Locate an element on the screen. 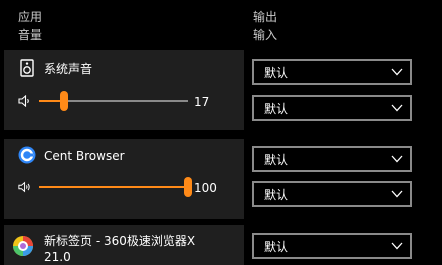 Image resolution: width=442 pixels, height=265 pixels. input-column-header: 输入 is located at coordinates (265, 35).